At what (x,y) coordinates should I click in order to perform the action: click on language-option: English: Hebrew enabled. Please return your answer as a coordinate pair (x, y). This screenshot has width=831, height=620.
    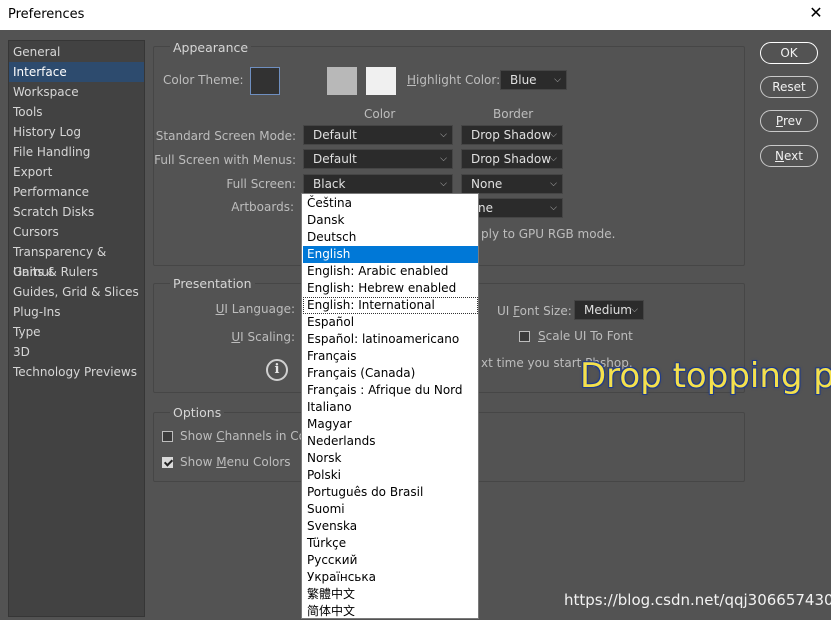
    Looking at the image, I should click on (390, 288).